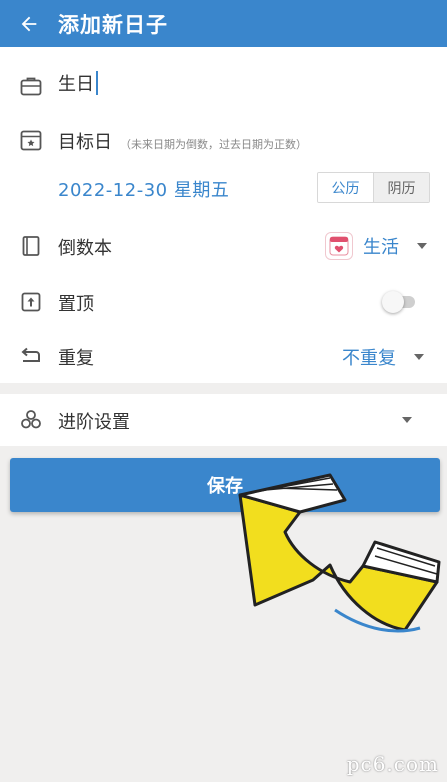 The height and width of the screenshot is (782, 447). Describe the element at coordinates (401, 187) in the screenshot. I see `lunar-calendar-option: 阴历` at that location.